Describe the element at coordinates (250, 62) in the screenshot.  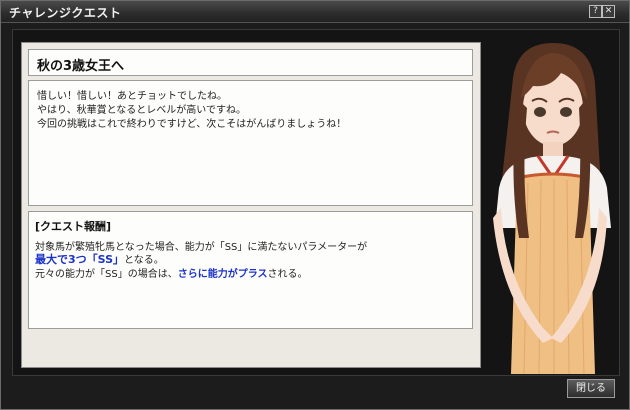
I see `quest-title-box: 秋の3歳女王へ` at that location.